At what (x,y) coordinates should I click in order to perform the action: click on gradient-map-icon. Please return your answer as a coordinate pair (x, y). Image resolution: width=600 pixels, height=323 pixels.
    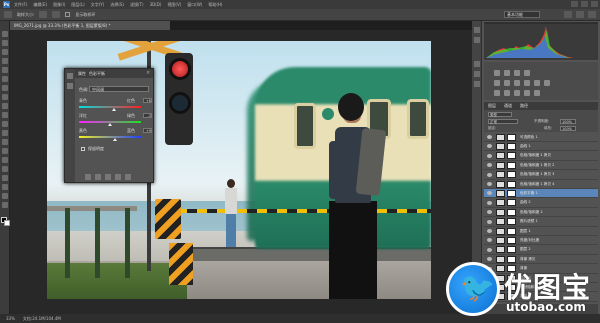
    Looking at the image, I should click on (527, 93).